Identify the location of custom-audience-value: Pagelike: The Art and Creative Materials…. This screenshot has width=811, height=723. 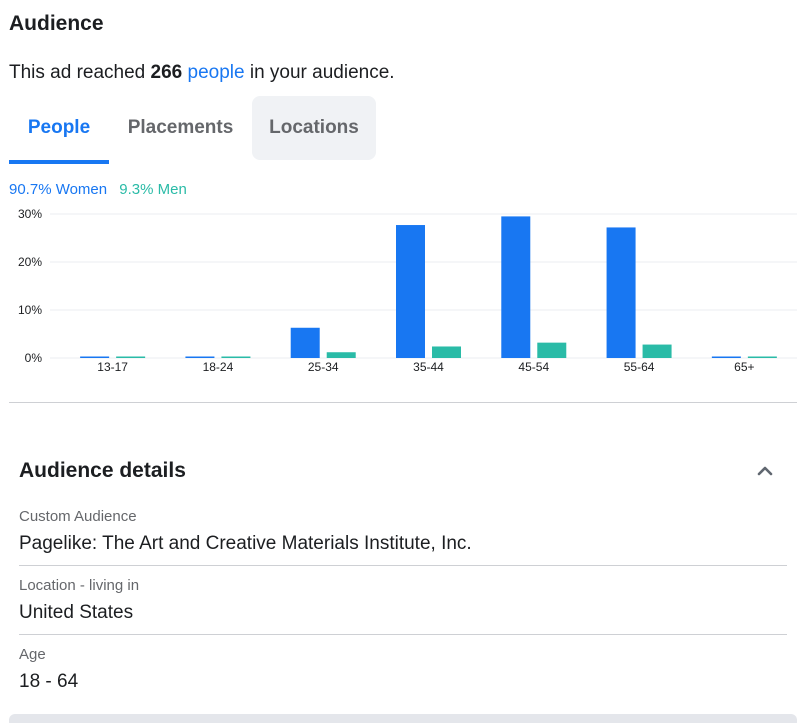
(245, 543).